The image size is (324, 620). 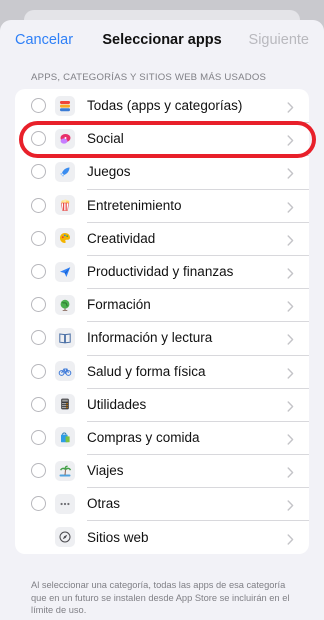 I want to click on list-item-label: Todas (apps y categorías), so click(x=165, y=106).